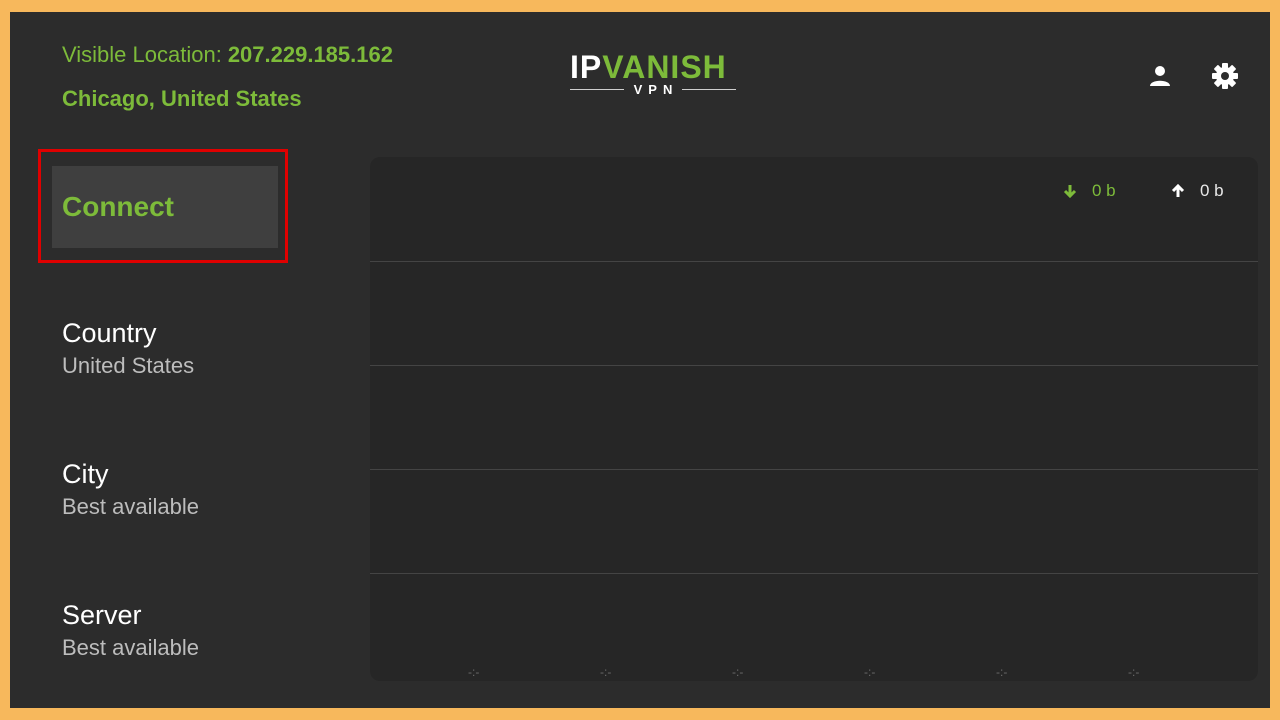 This screenshot has width=1280, height=720. I want to click on account-icon, so click(1160, 76).